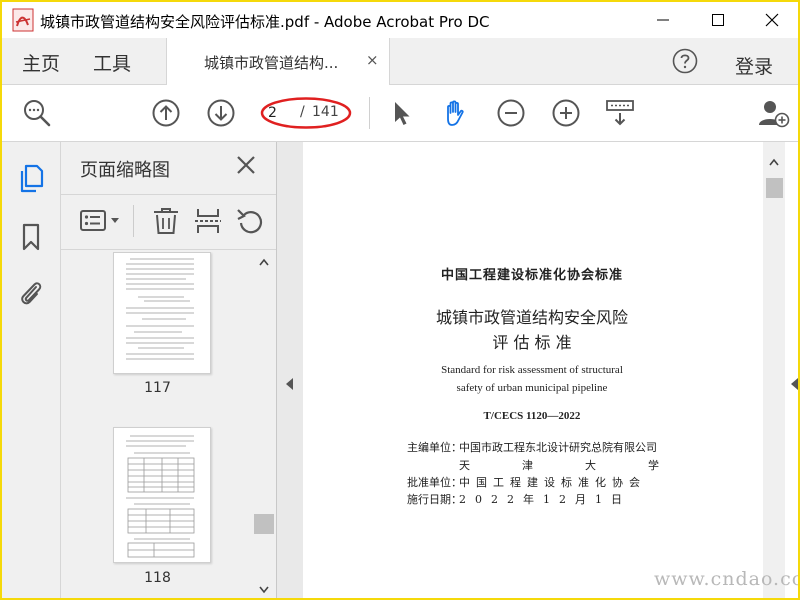 The image size is (800, 600). I want to click on doc-en-title-line2: safety of urban municipal pipeline, so click(532, 388).